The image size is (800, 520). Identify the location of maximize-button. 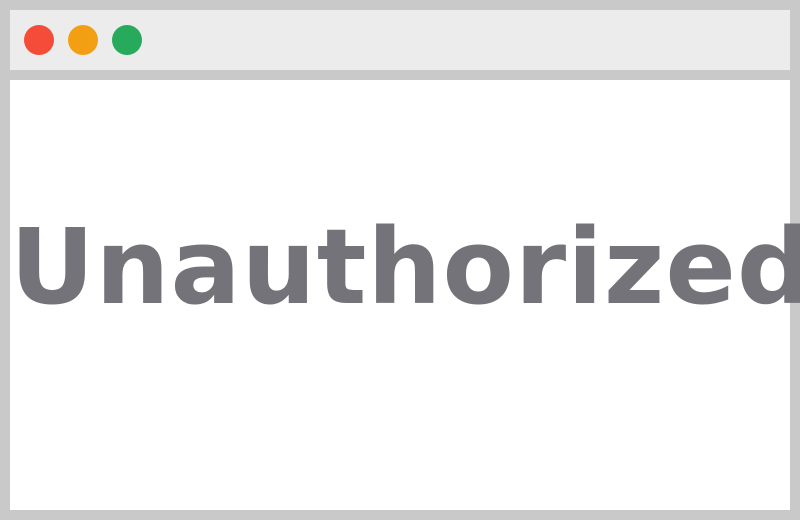
(127, 40).